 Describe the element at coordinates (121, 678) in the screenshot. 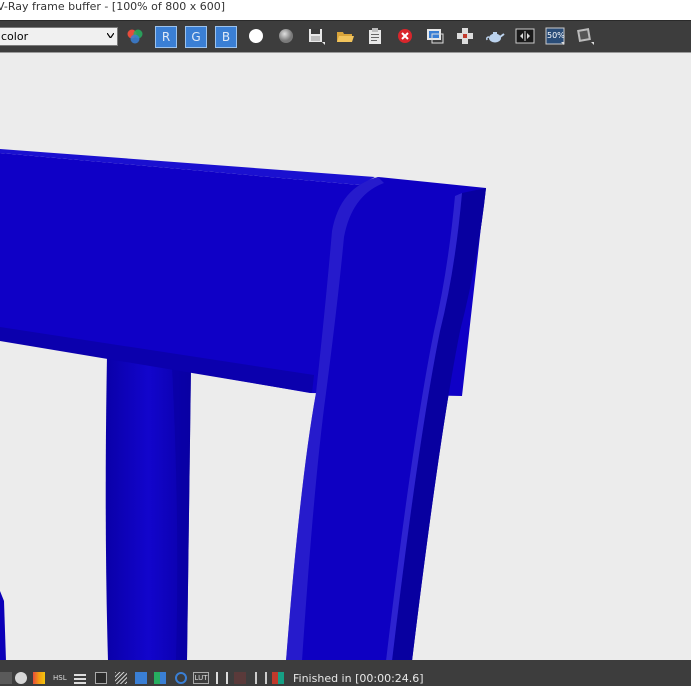

I see `histogram-icon` at that location.